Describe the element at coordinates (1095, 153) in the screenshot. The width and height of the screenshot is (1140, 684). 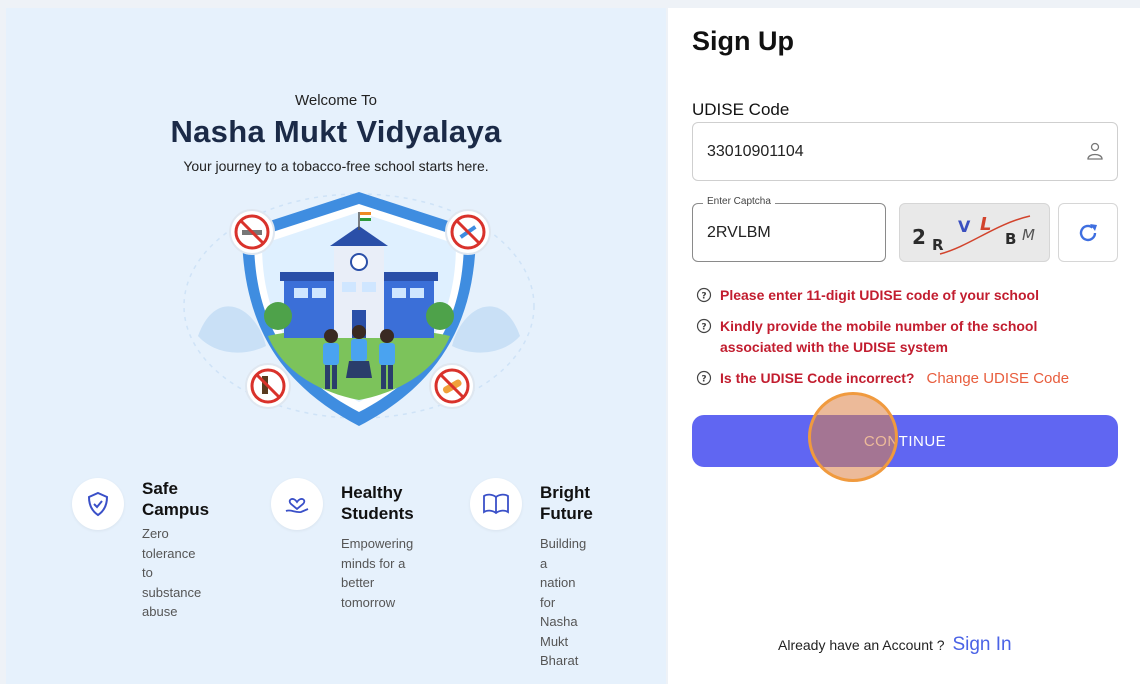
I see `user-icon` at that location.